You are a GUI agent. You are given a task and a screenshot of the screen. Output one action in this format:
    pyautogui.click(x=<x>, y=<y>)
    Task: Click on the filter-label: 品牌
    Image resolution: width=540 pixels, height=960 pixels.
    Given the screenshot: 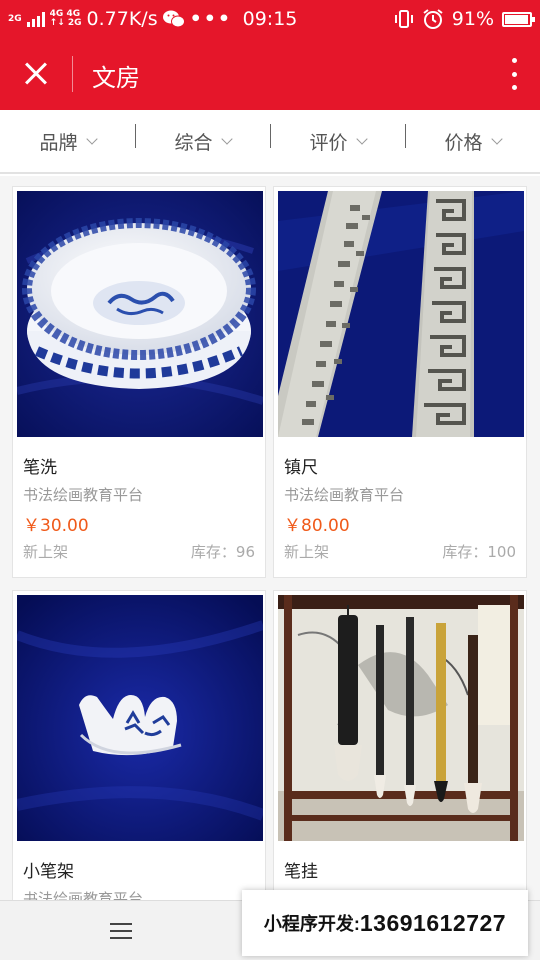 What is the action you would take?
    pyautogui.click(x=58, y=142)
    